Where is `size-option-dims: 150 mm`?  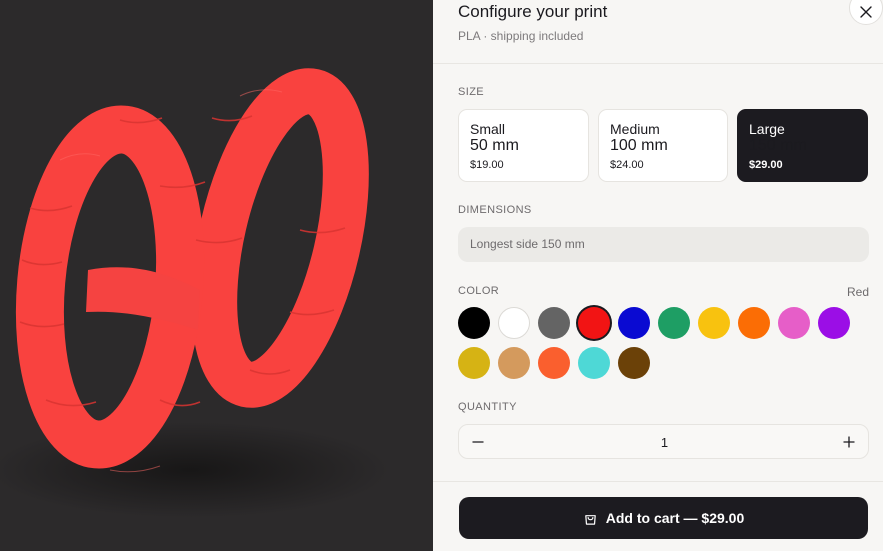
size-option-dims: 150 mm is located at coordinates (778, 145).